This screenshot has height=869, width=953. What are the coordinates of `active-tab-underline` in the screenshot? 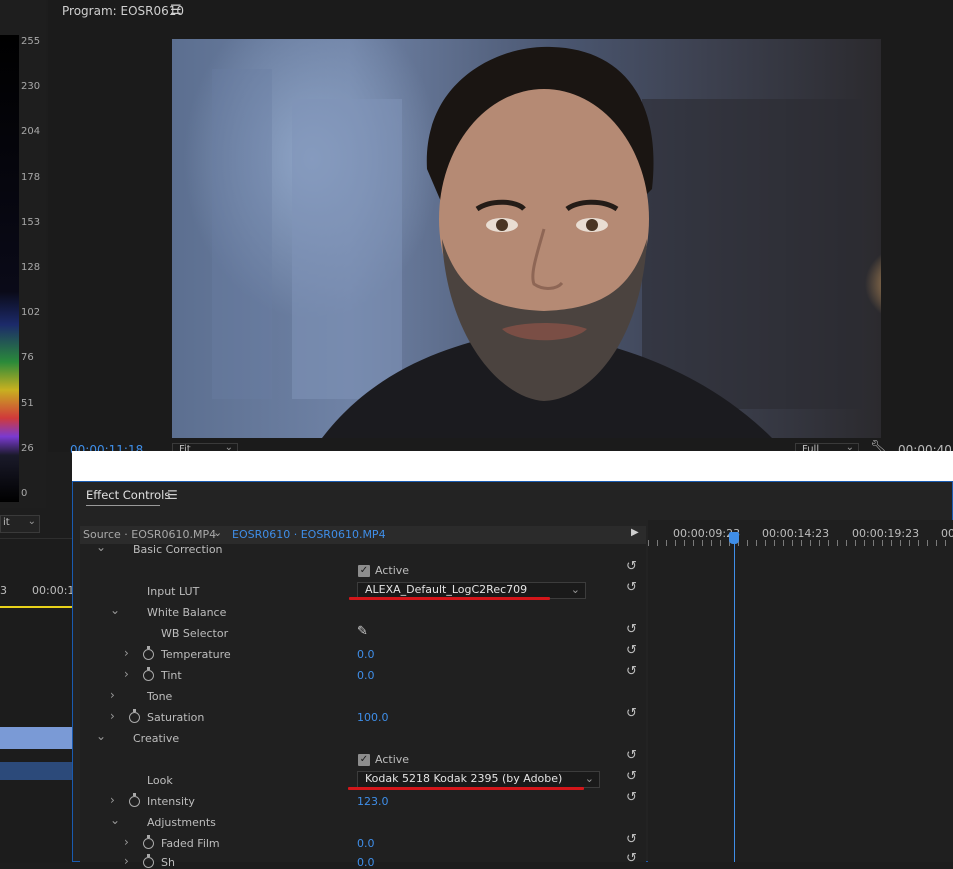 It's located at (123, 505).